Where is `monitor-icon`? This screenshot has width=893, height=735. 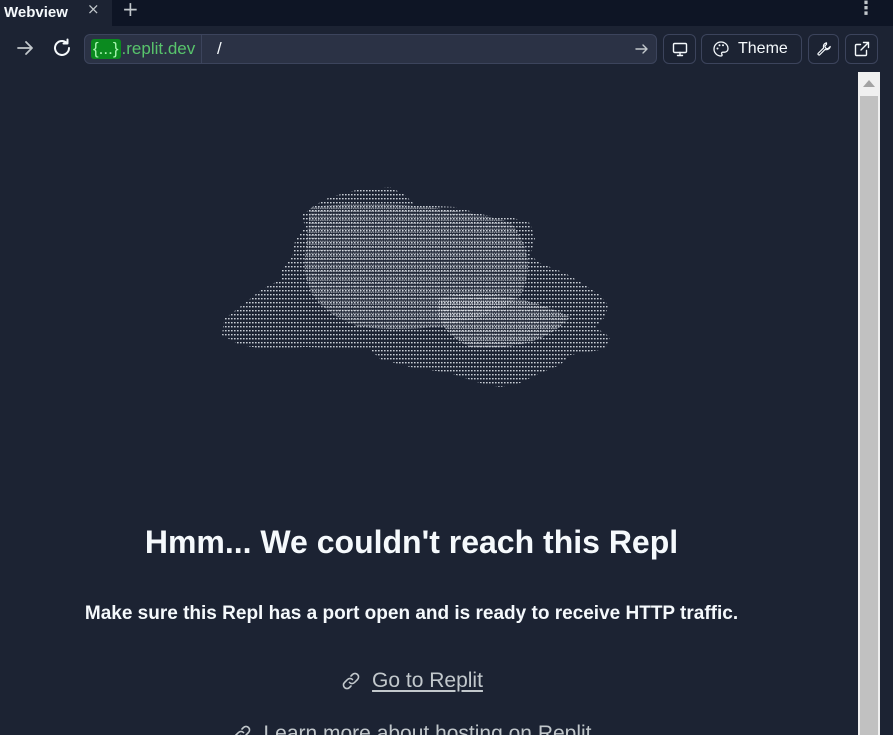 monitor-icon is located at coordinates (679, 49).